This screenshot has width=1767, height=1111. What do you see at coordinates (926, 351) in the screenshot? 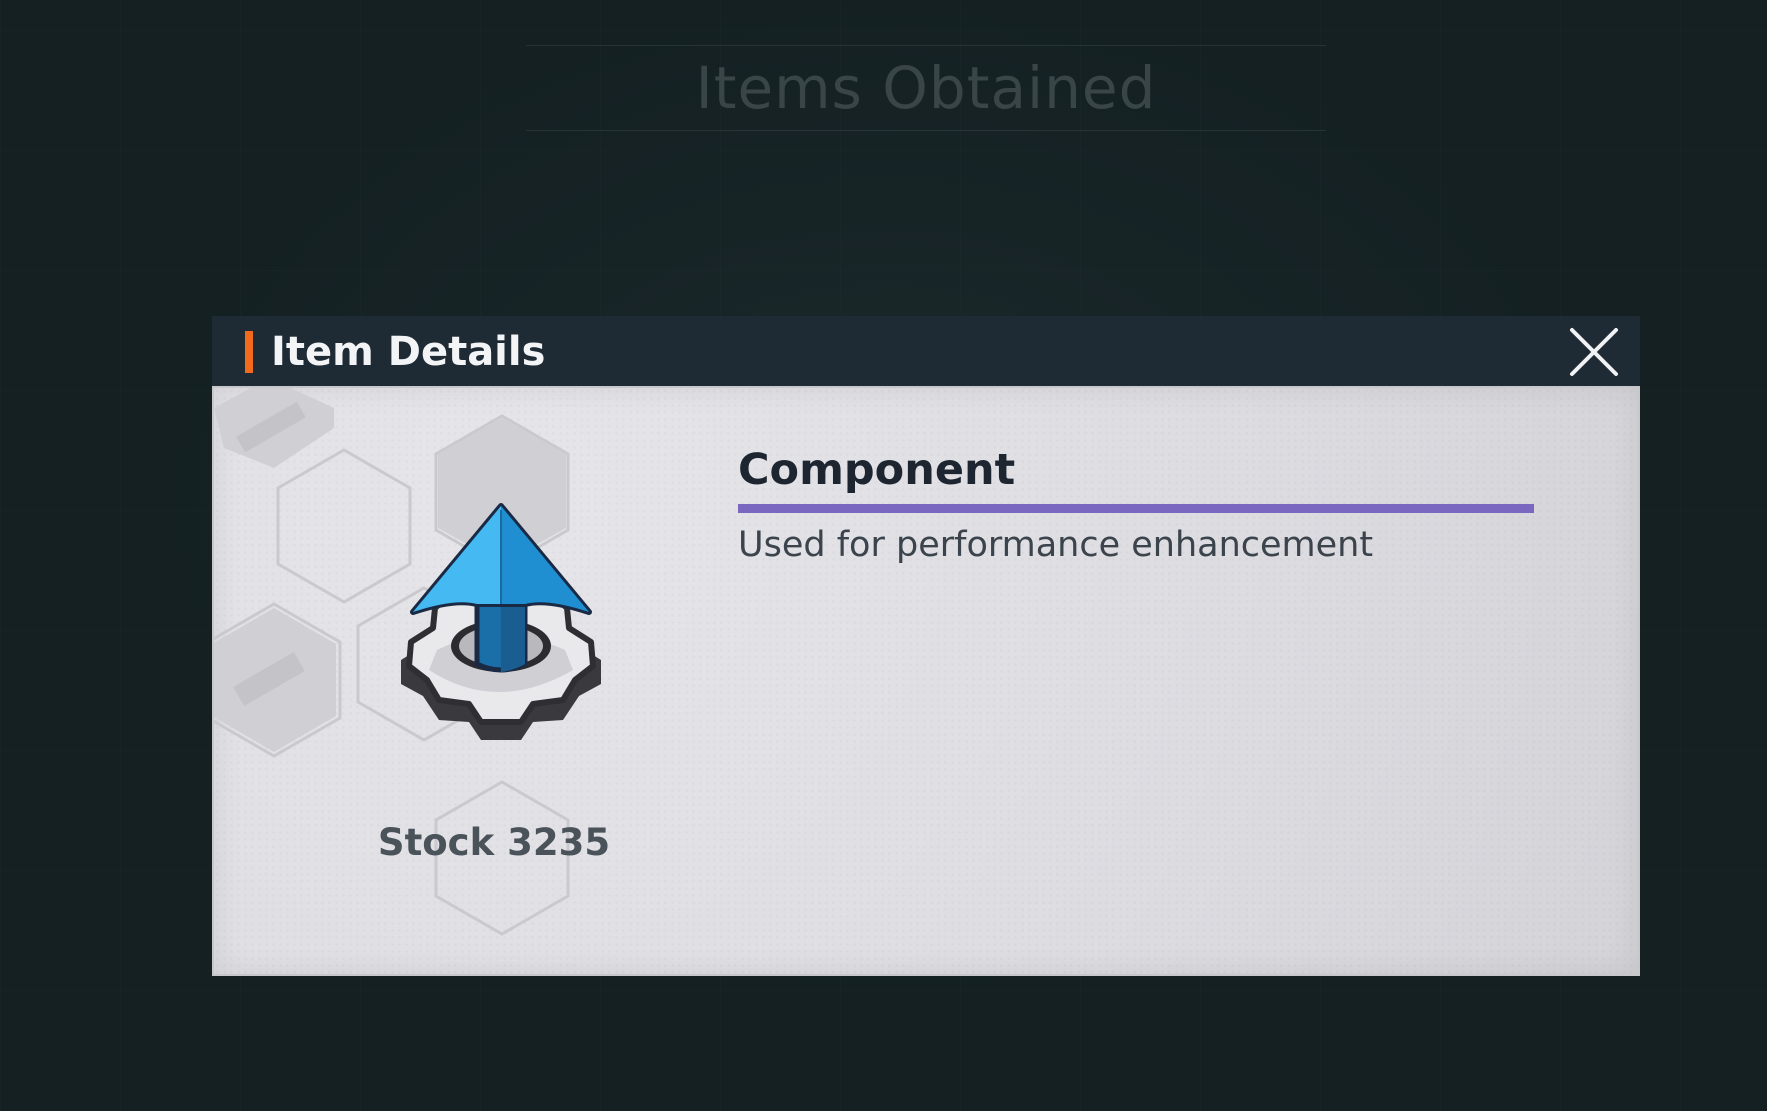
I see `dialog-header: Item Details` at bounding box center [926, 351].